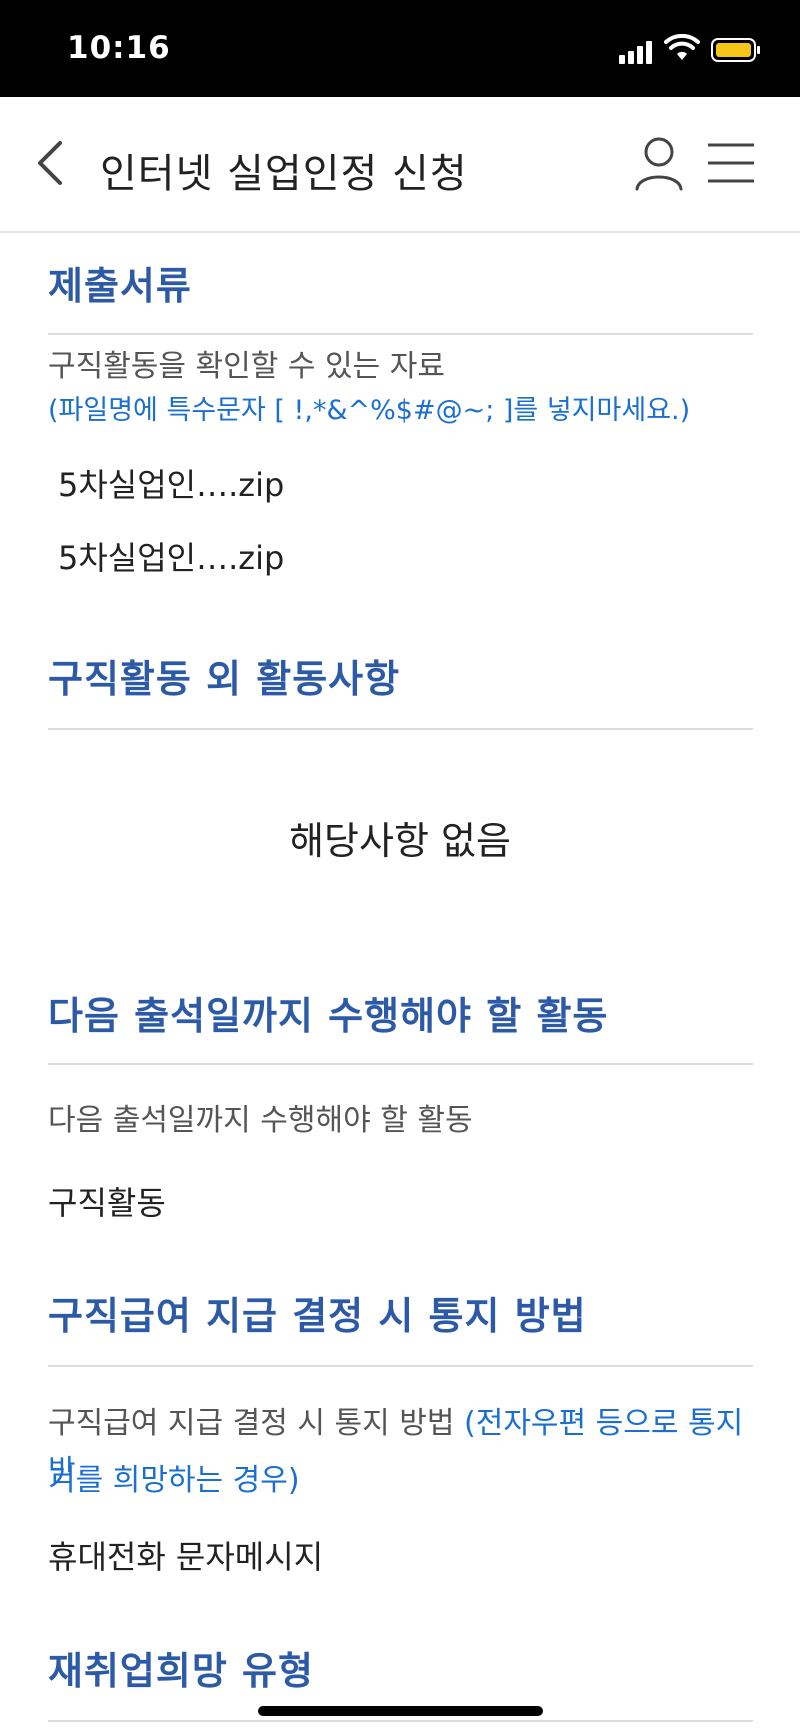  Describe the element at coordinates (260, 1120) in the screenshot. I see `next-activity-label: 다음 출석일까지 수행해야 할 활동` at that location.